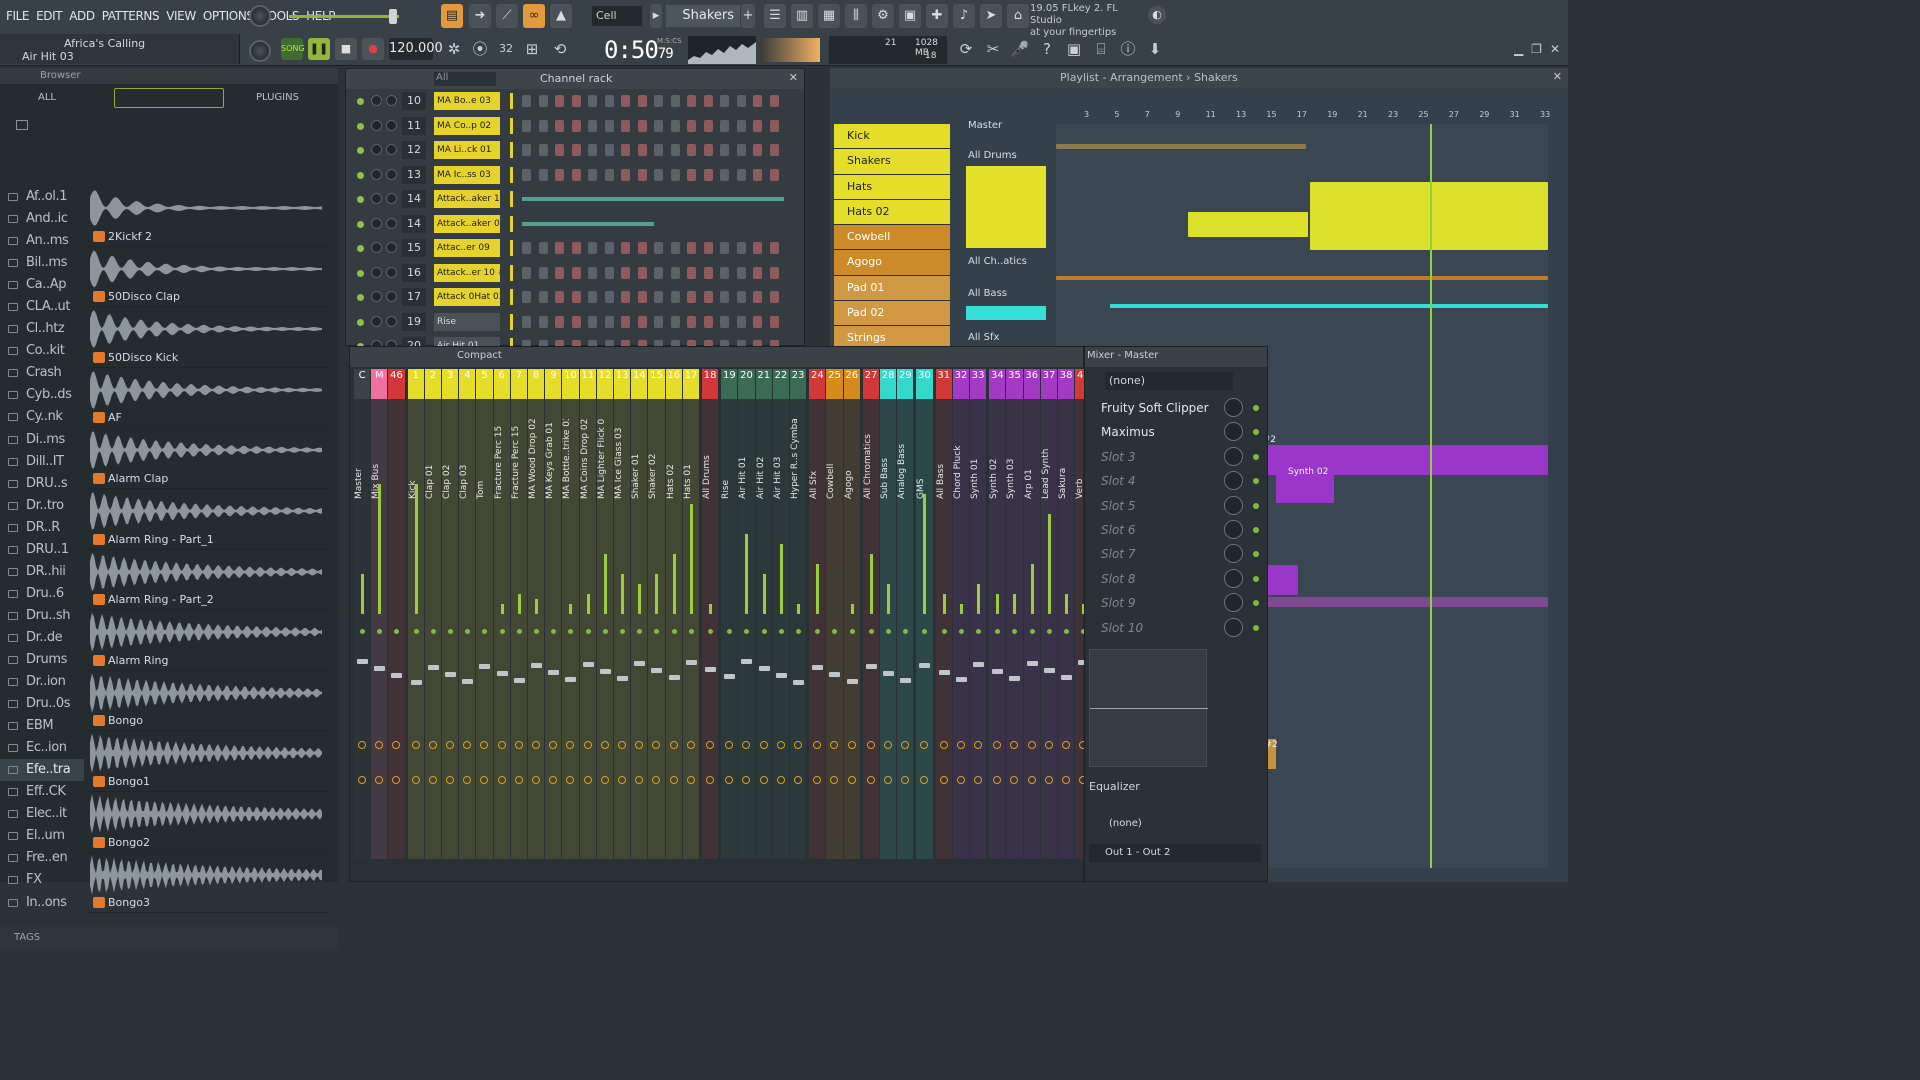 The width and height of the screenshot is (1920, 1080). I want to click on output-select: Out 1 - Out 2, so click(1175, 853).